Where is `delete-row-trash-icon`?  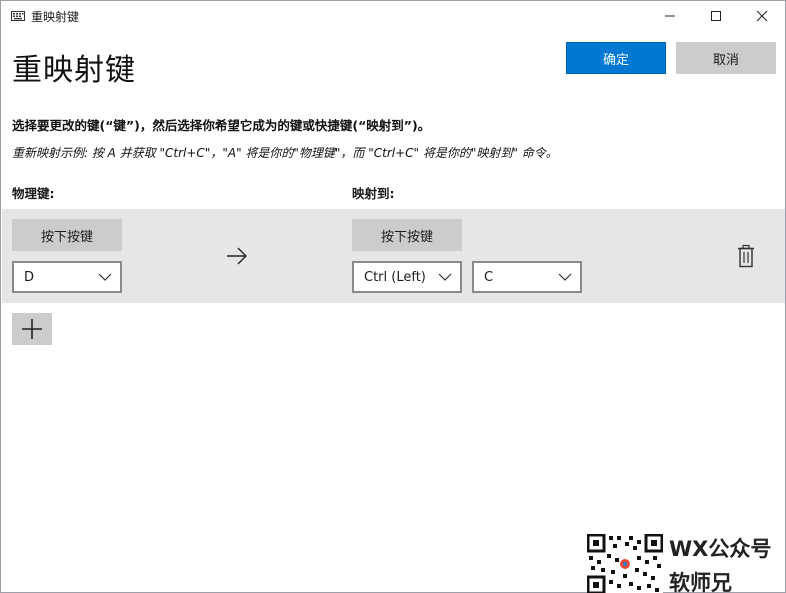
delete-row-trash-icon is located at coordinates (746, 256).